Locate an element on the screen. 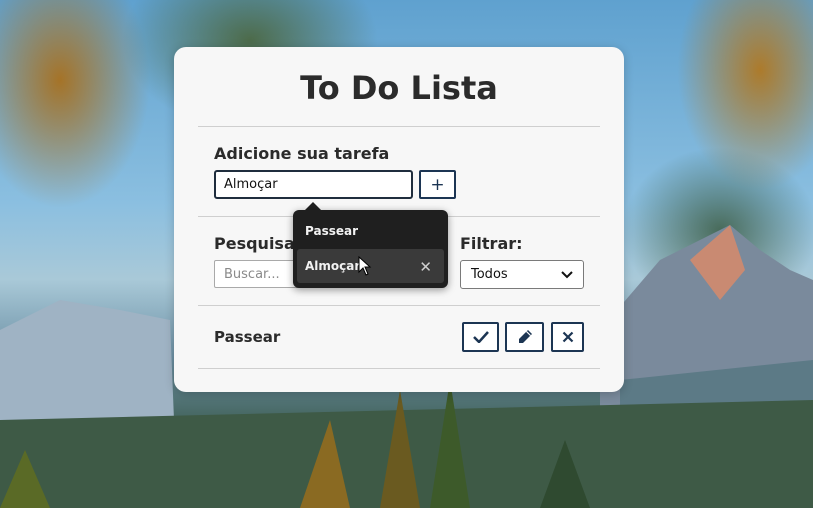  edit-todo-button is located at coordinates (524, 337).